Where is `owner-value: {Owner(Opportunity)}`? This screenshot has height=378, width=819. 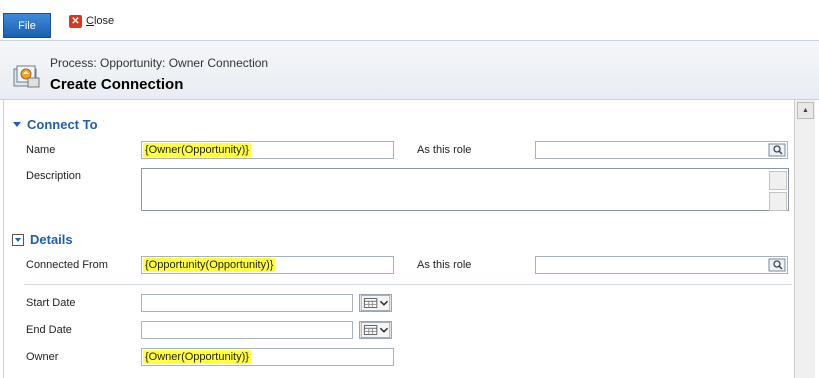
owner-value: {Owner(Opportunity)} is located at coordinates (197, 357).